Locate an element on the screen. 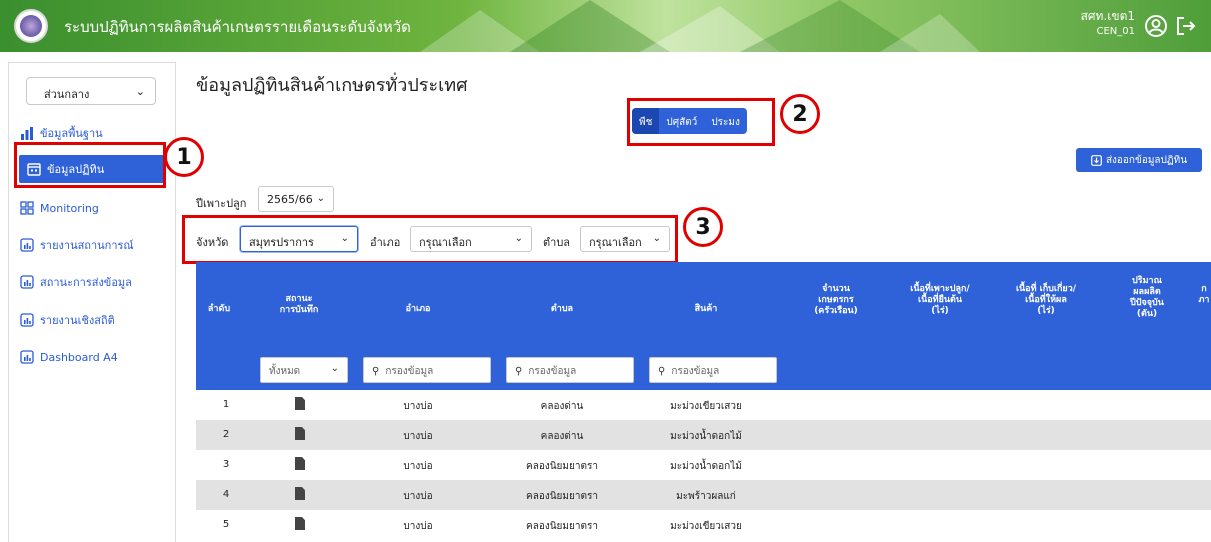  subdistrict-select: กรุณาเลือก ⌄ is located at coordinates (625, 239).